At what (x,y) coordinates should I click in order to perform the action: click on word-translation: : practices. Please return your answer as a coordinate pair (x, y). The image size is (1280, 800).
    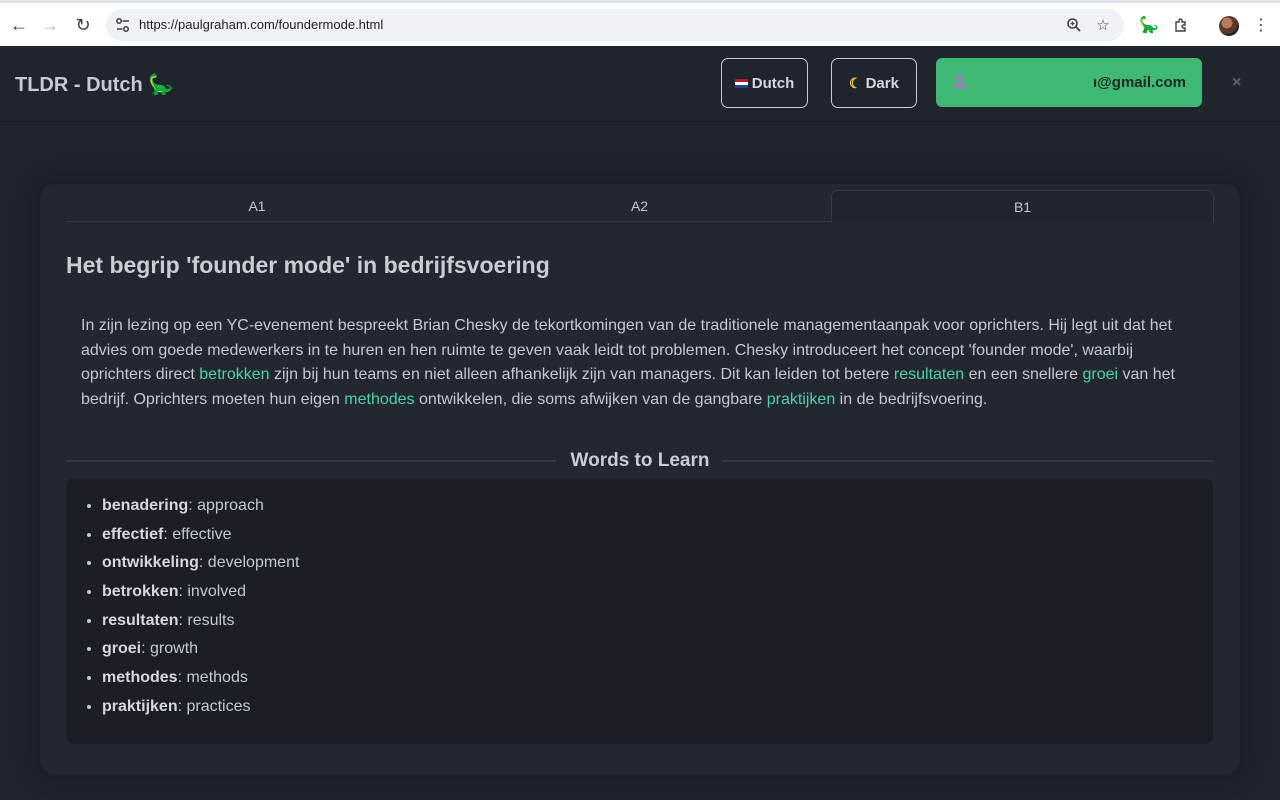
    Looking at the image, I should click on (214, 706).